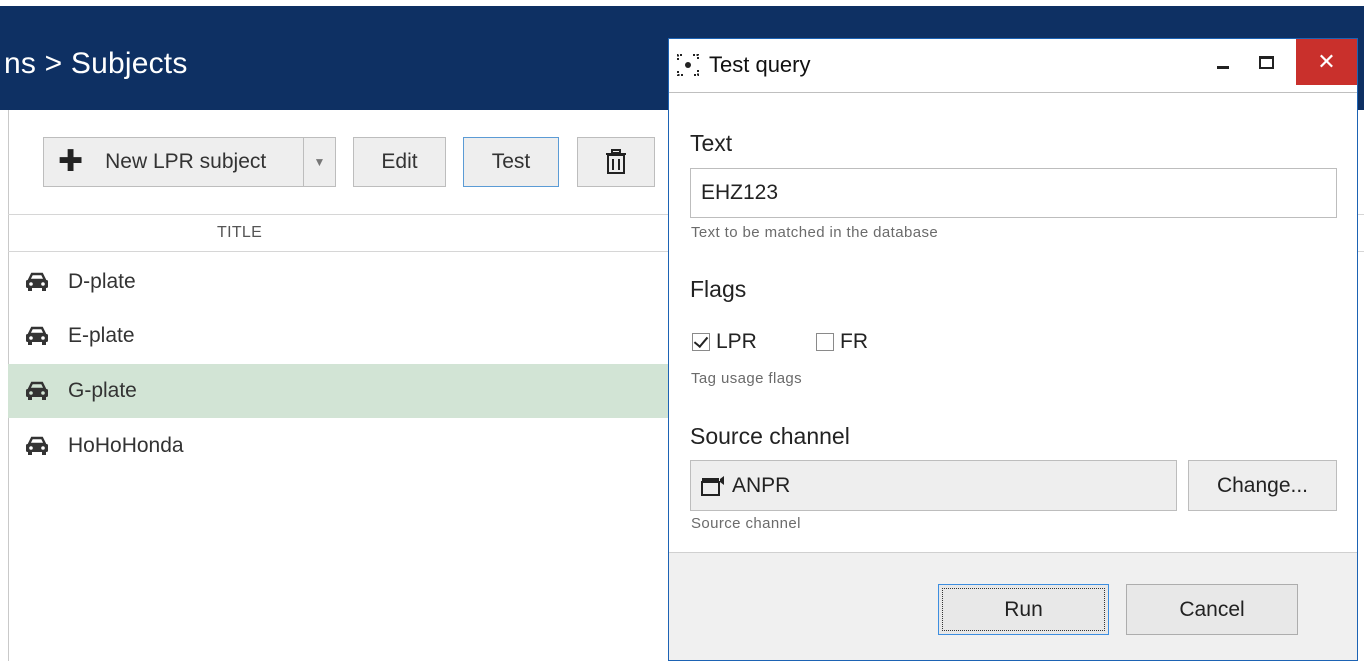 Image resolution: width=1364 pixels, height=661 pixels. I want to click on plus-icon: ✚, so click(71, 161).